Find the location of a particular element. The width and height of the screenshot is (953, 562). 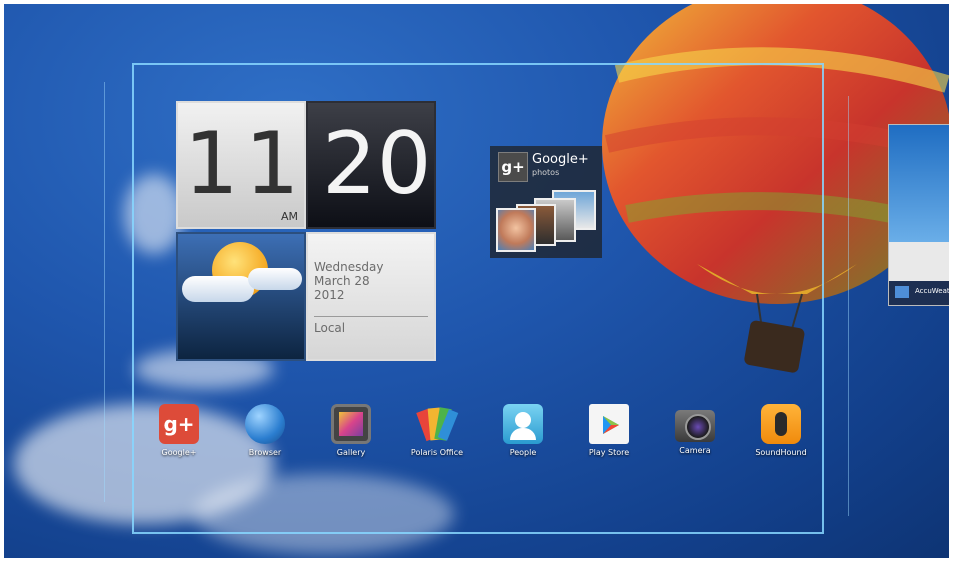

date-tile: Wednesday March 28 2012 Local is located at coordinates (371, 296).